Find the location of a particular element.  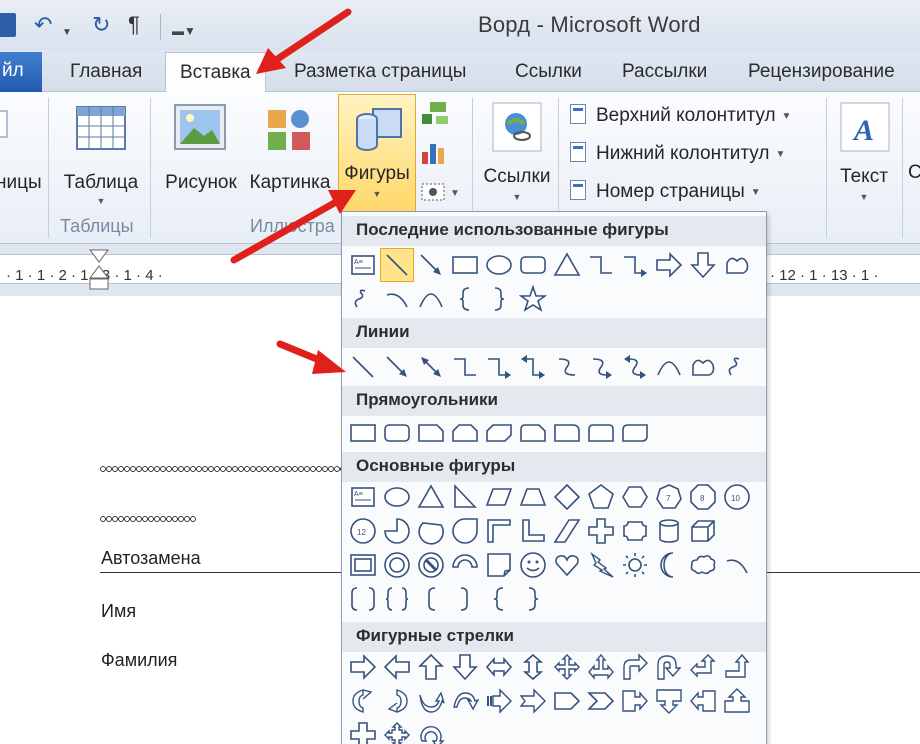

diamond-shape is located at coordinates (567, 497).